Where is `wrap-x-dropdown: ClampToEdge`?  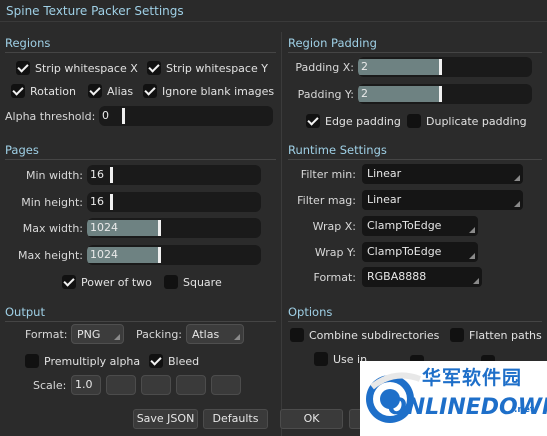
wrap-x-dropdown: ClampToEdge is located at coordinates (420, 226).